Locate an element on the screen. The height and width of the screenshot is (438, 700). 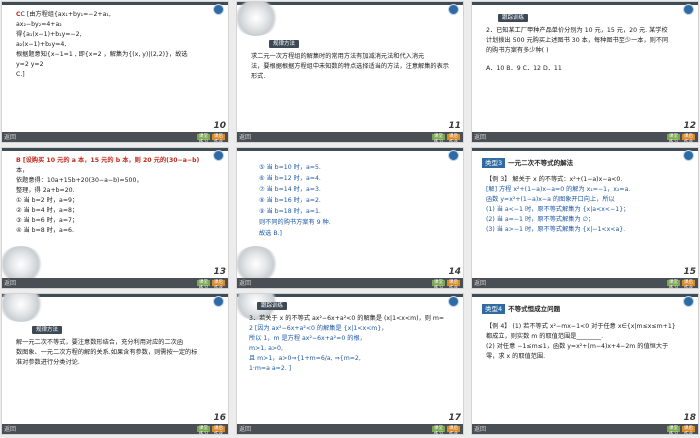
category-header: 类型4 不等式恒成立问题 is located at coordinates (521, 309).